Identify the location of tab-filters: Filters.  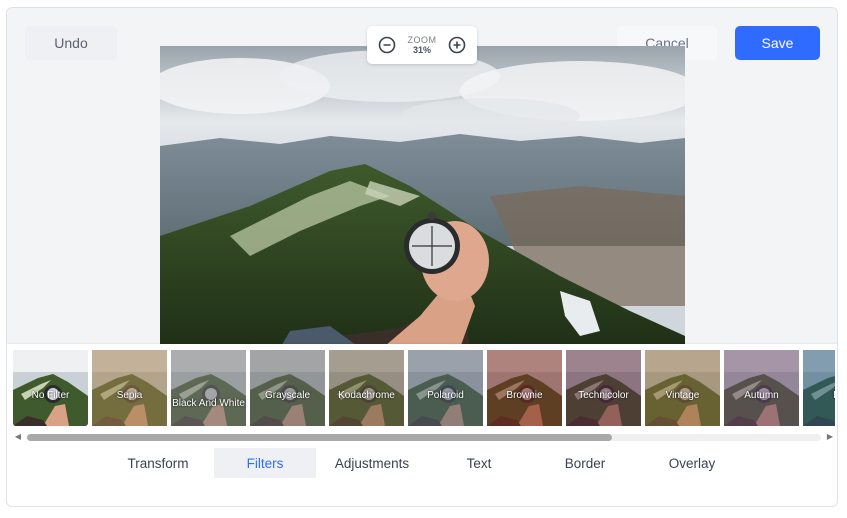
(265, 463).